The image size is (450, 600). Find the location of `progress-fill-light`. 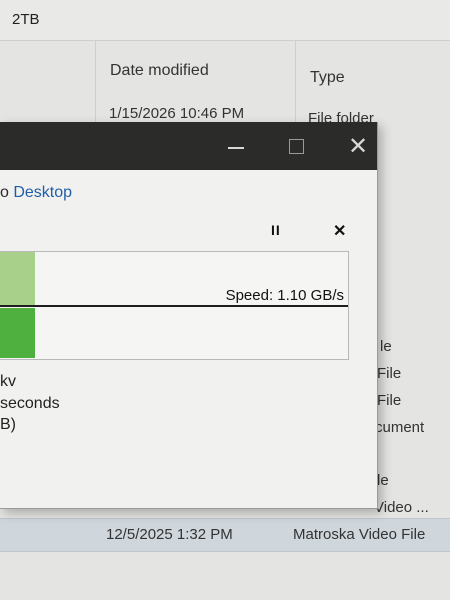

progress-fill-light is located at coordinates (17, 278).